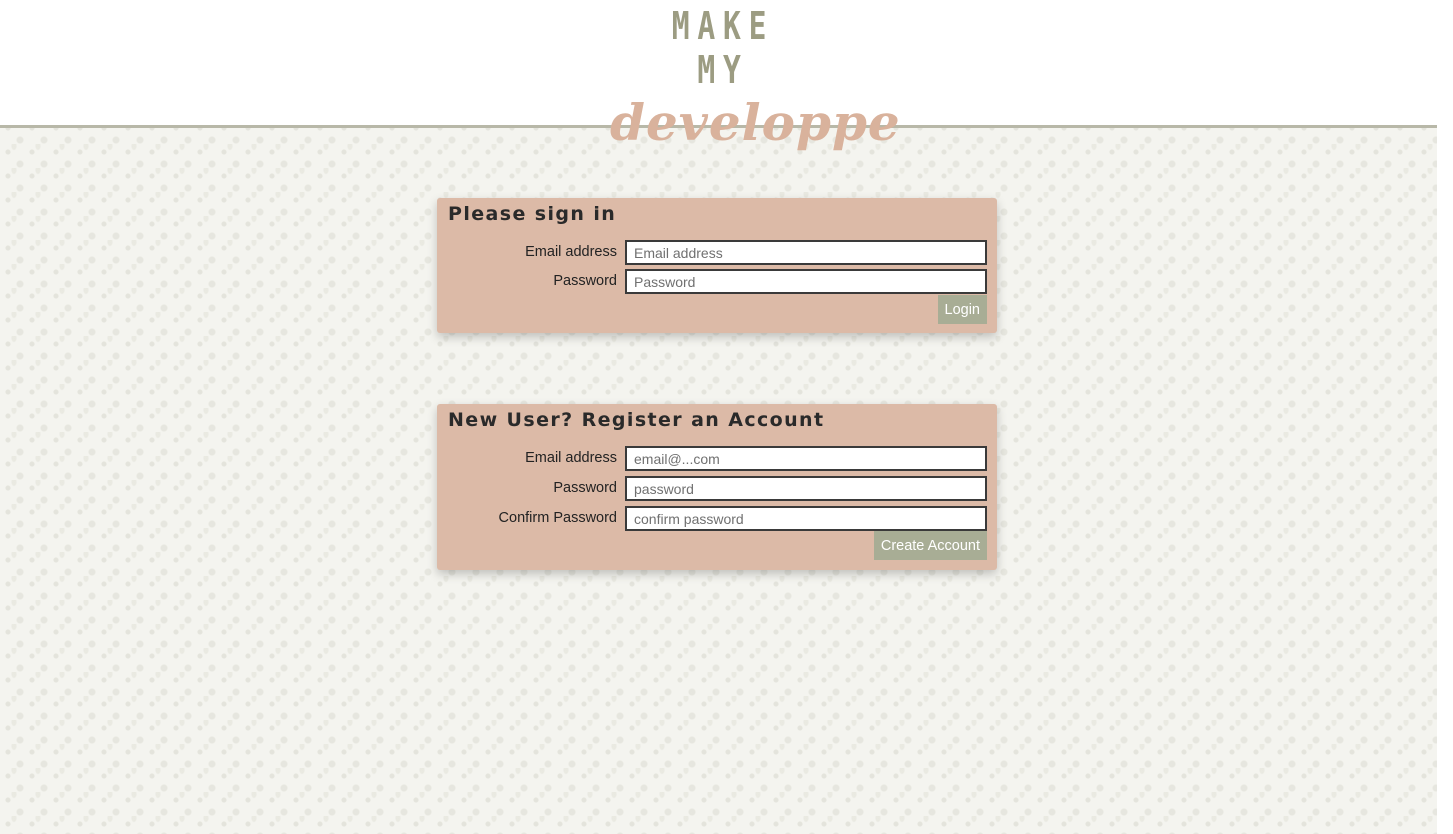 This screenshot has height=834, width=1453. I want to click on logo-text-top: MAKE MY, so click(723, 48).